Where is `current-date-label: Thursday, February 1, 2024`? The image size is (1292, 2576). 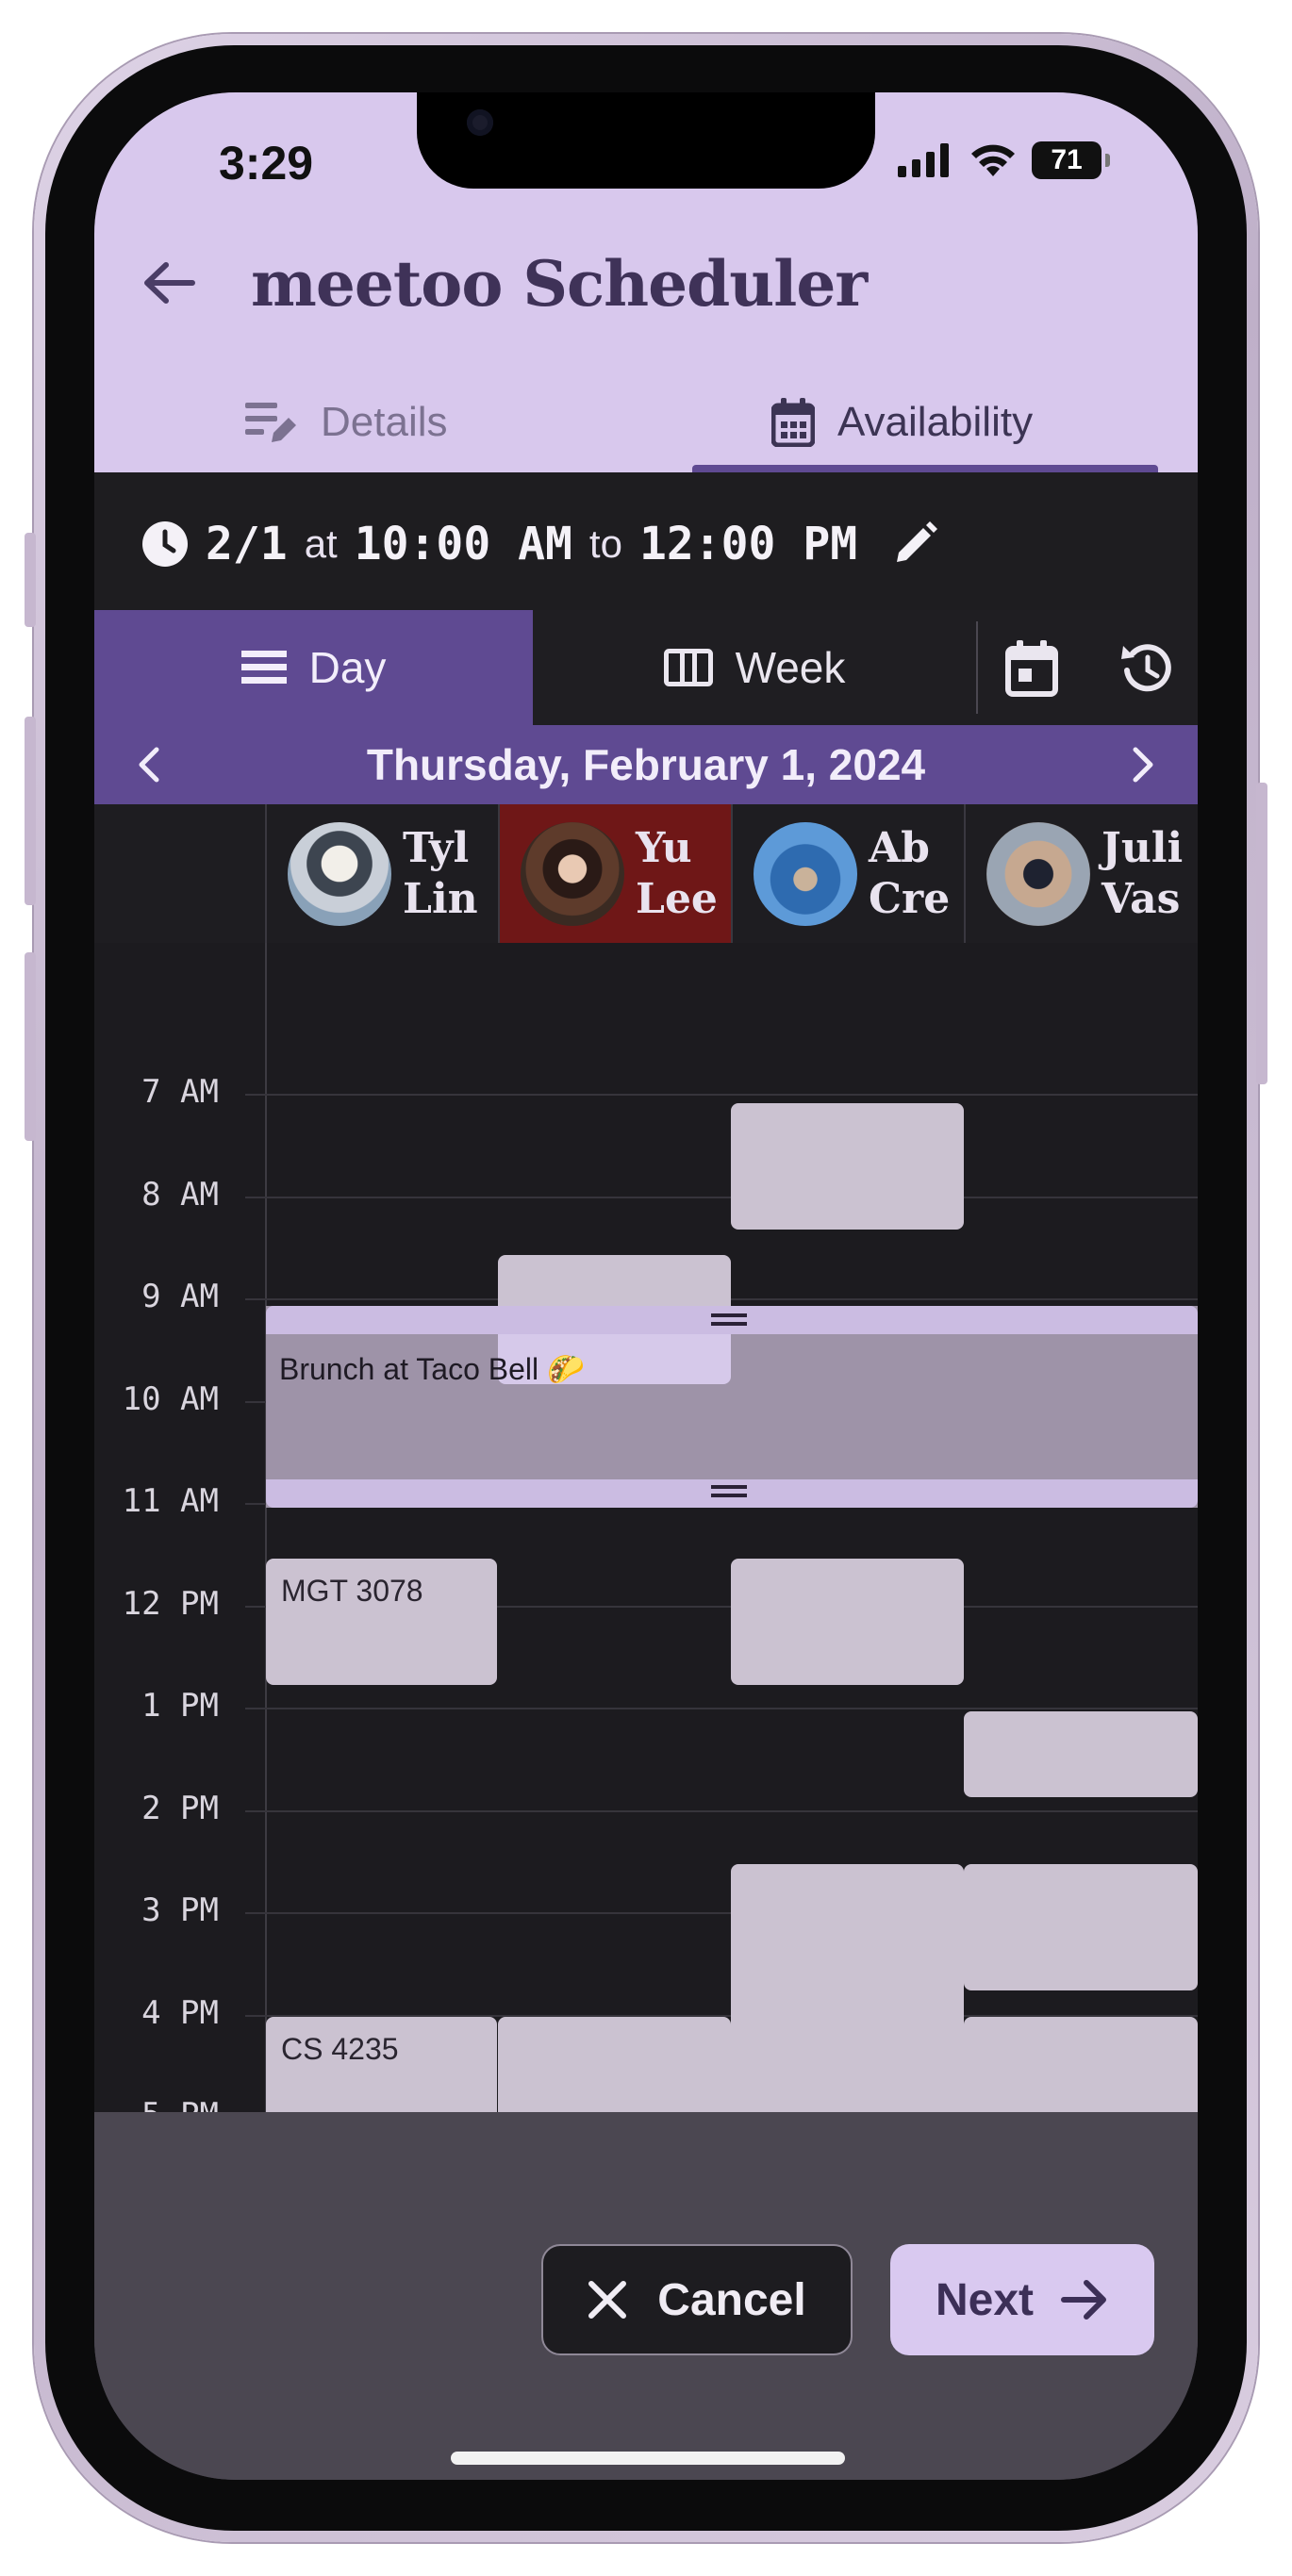 current-date-label: Thursday, February 1, 2024 is located at coordinates (646, 764).